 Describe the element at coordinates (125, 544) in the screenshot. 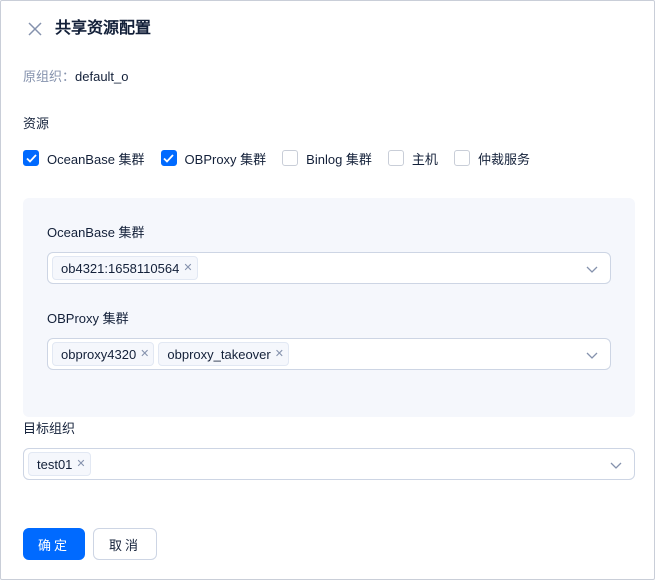

I see `cancel-button: 取消` at that location.